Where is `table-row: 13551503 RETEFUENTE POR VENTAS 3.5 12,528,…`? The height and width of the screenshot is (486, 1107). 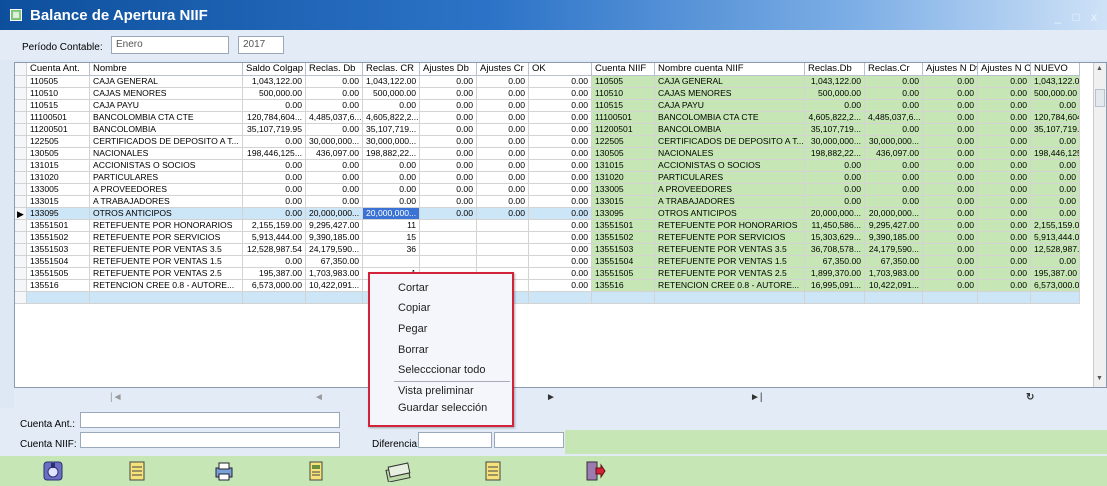
table-row: 13551503 RETEFUENTE POR VENTAS 3.5 12,528,… is located at coordinates (560, 250).